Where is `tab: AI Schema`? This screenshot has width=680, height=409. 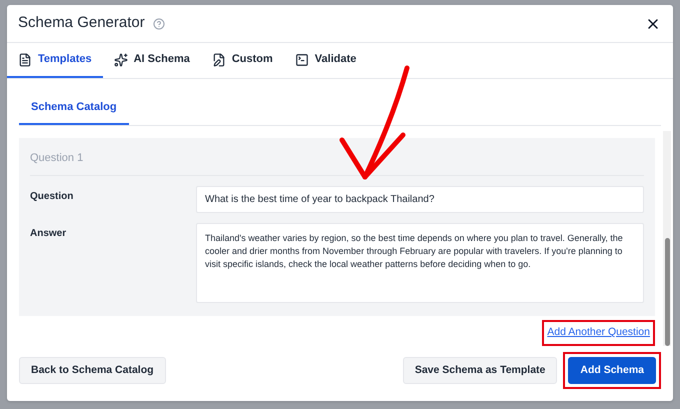 tab: AI Schema is located at coordinates (151, 60).